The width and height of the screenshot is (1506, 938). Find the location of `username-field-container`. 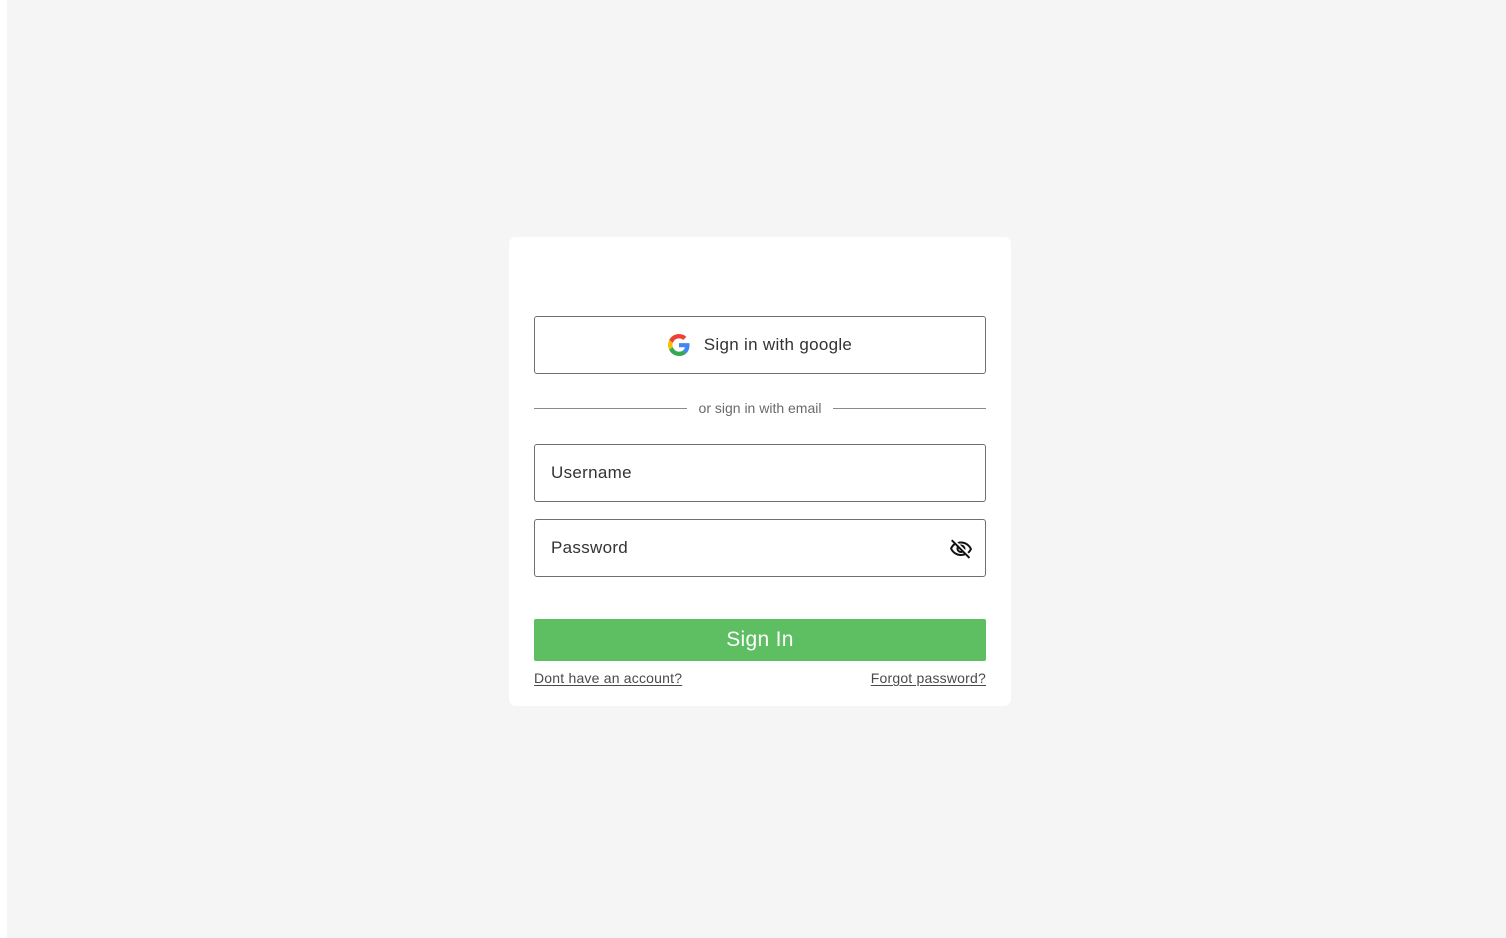

username-field-container is located at coordinates (760, 473).